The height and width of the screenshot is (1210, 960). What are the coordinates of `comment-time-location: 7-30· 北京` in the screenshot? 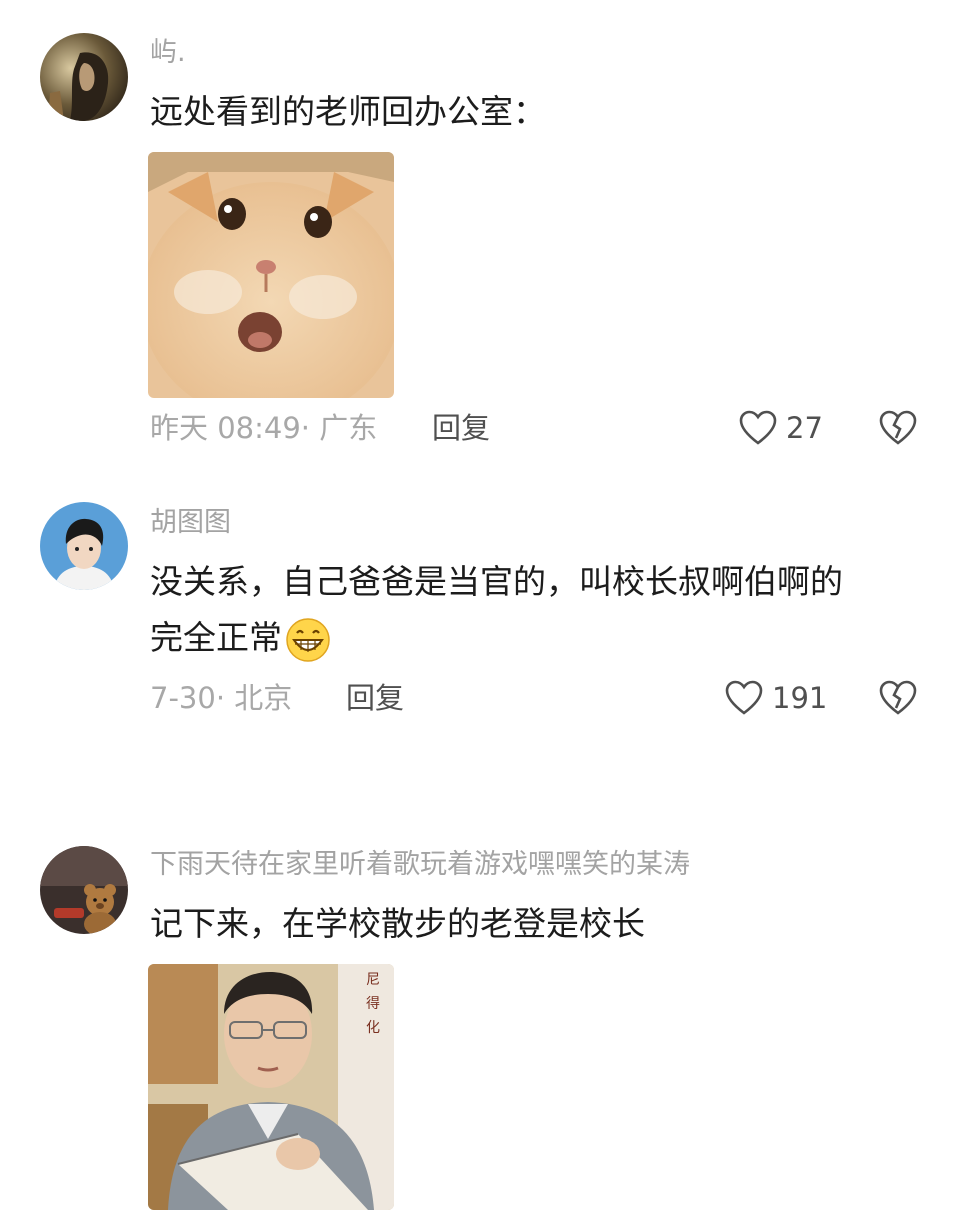 It's located at (221, 698).